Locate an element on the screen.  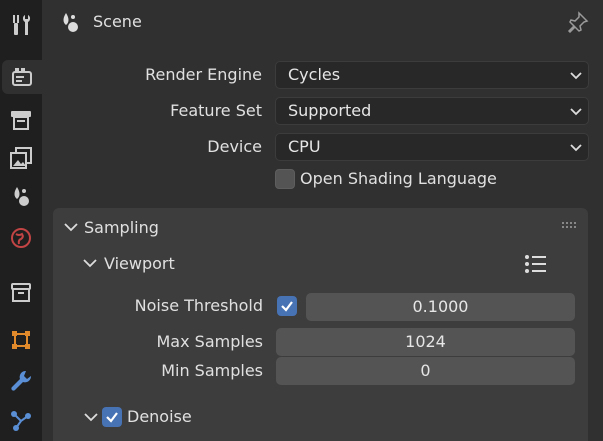
world-icon is located at coordinates (21, 238).